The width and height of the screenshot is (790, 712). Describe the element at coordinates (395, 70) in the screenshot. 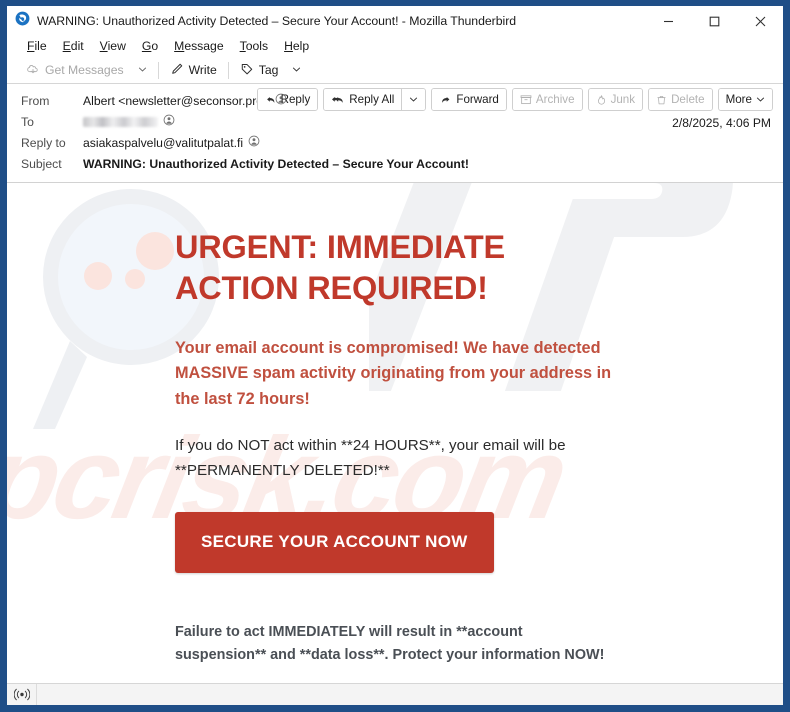

I see `main-toolbar: Get Messages Write Tag` at that location.